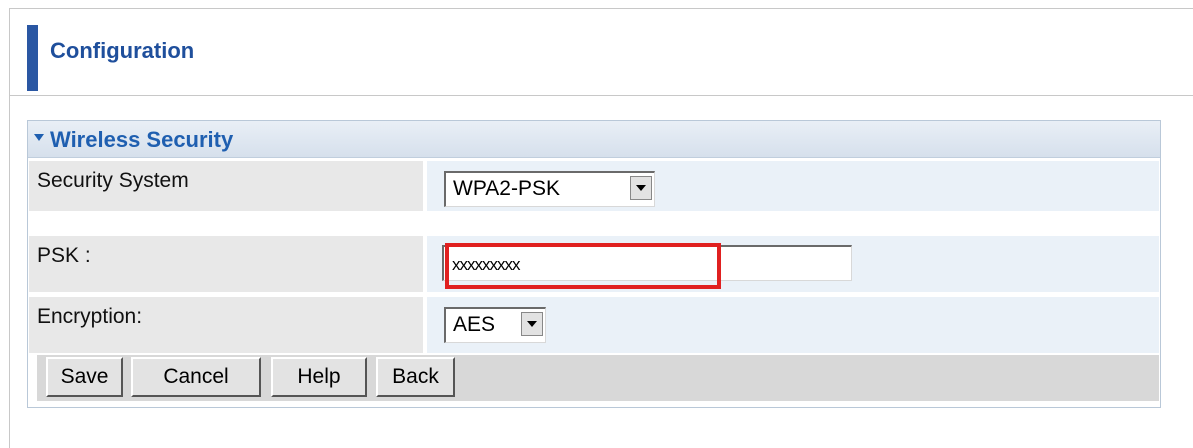 The width and height of the screenshot is (1193, 448). Describe the element at coordinates (474, 324) in the screenshot. I see `encryption-selected: AES` at that location.